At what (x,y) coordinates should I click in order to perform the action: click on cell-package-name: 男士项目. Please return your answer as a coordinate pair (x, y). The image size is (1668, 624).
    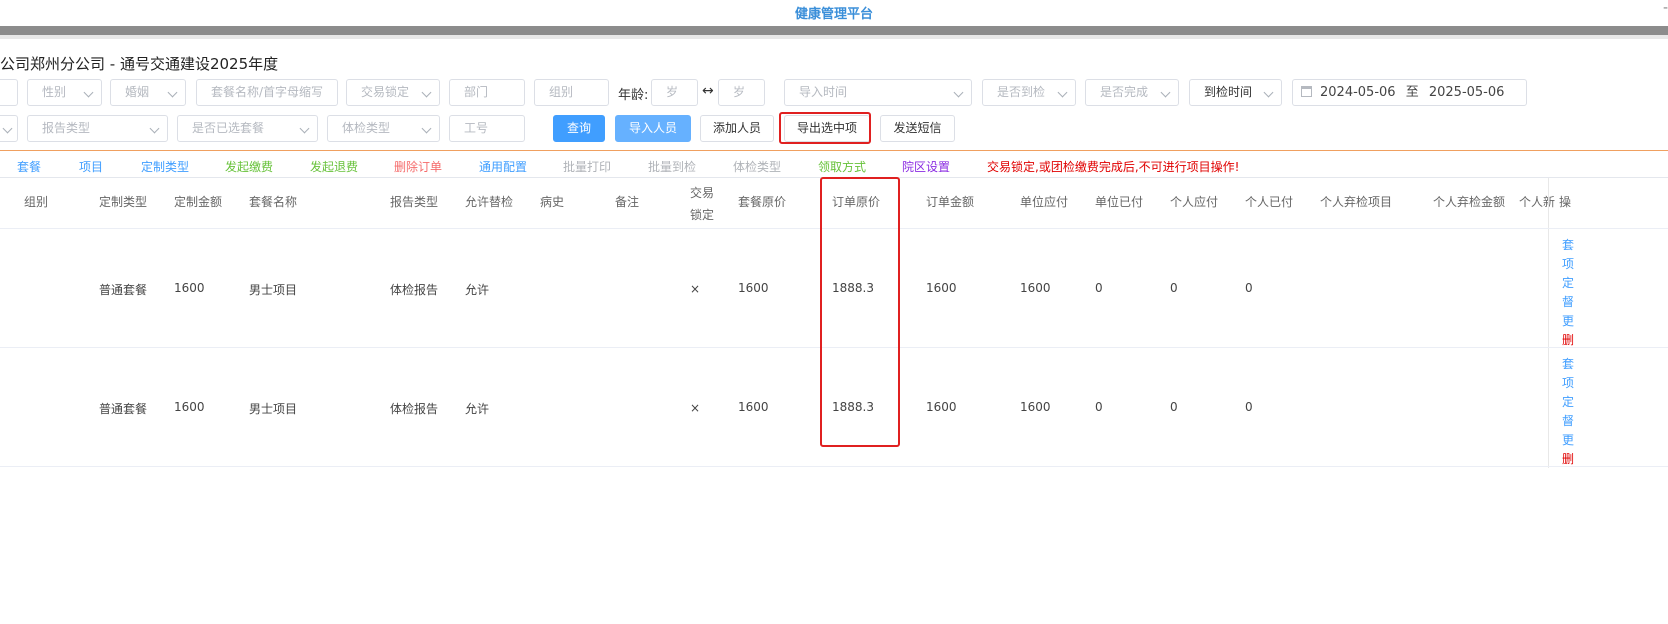
    Looking at the image, I should click on (273, 290).